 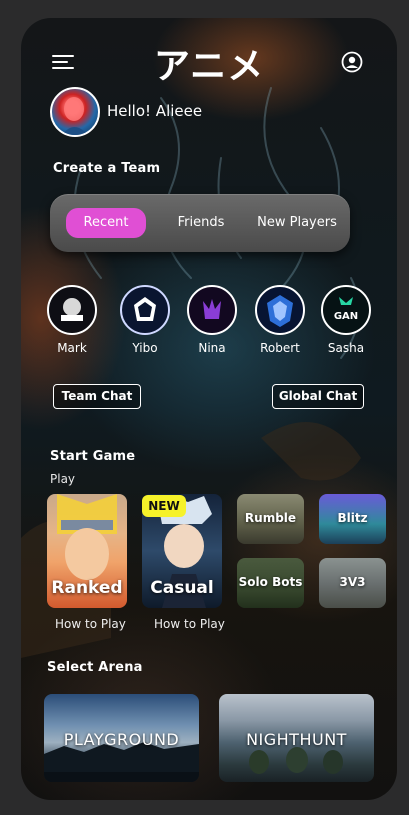 I want to click on user-avatar, so click(x=75, y=112).